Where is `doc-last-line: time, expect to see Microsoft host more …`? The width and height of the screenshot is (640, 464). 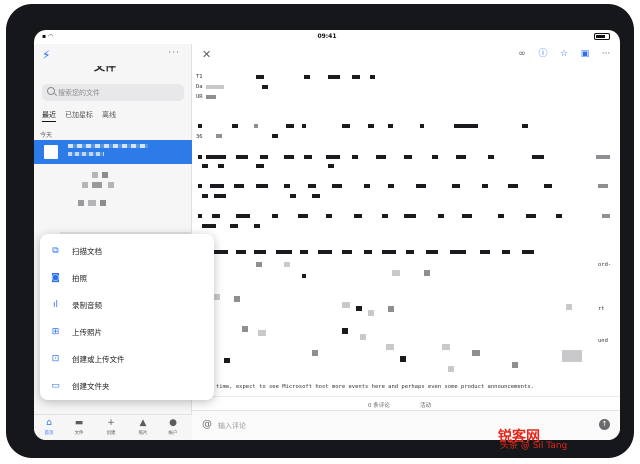 doc-last-line: time, expect to see Microsoft host more … is located at coordinates (375, 387).